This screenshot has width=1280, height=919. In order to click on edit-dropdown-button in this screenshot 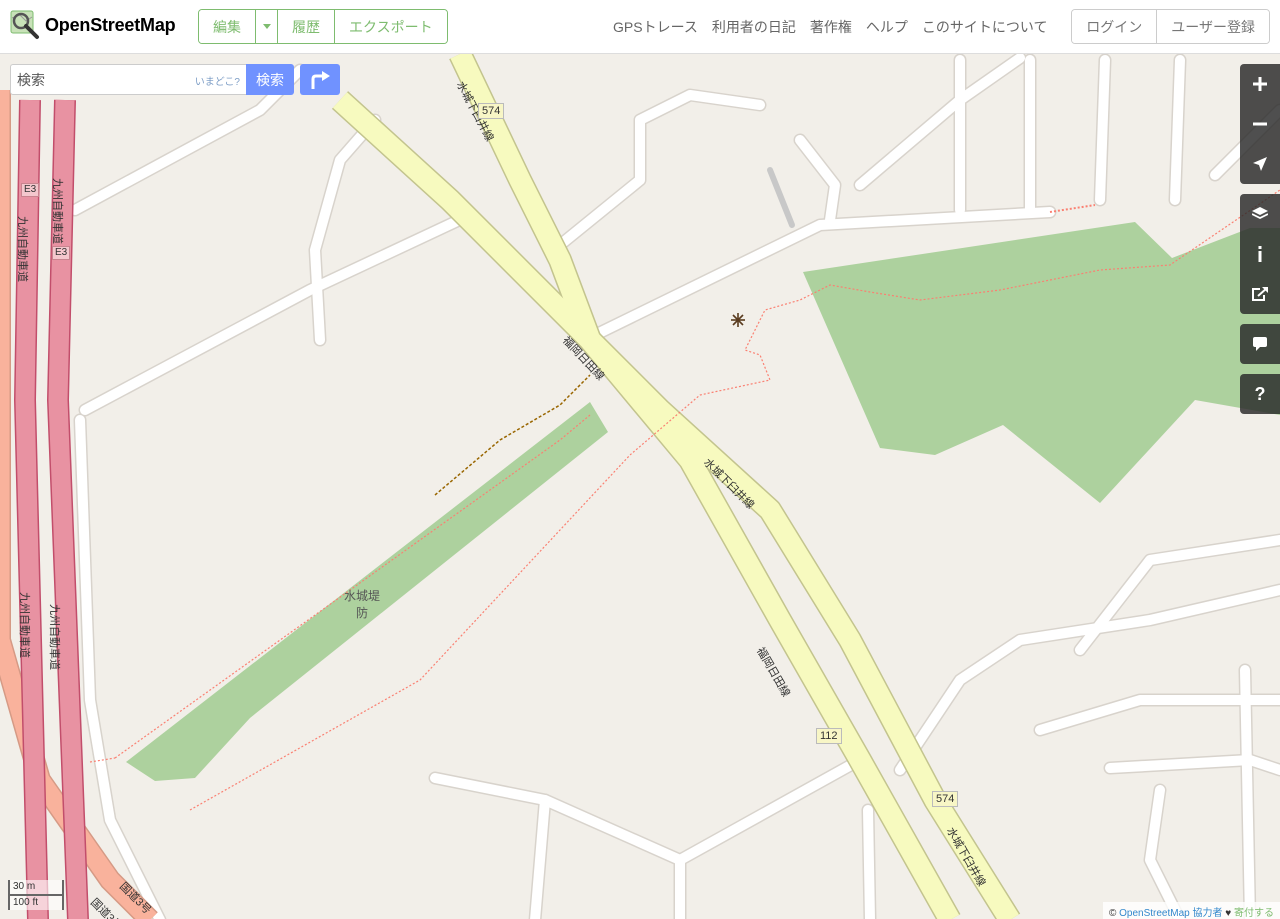, I will do `click(267, 26)`.